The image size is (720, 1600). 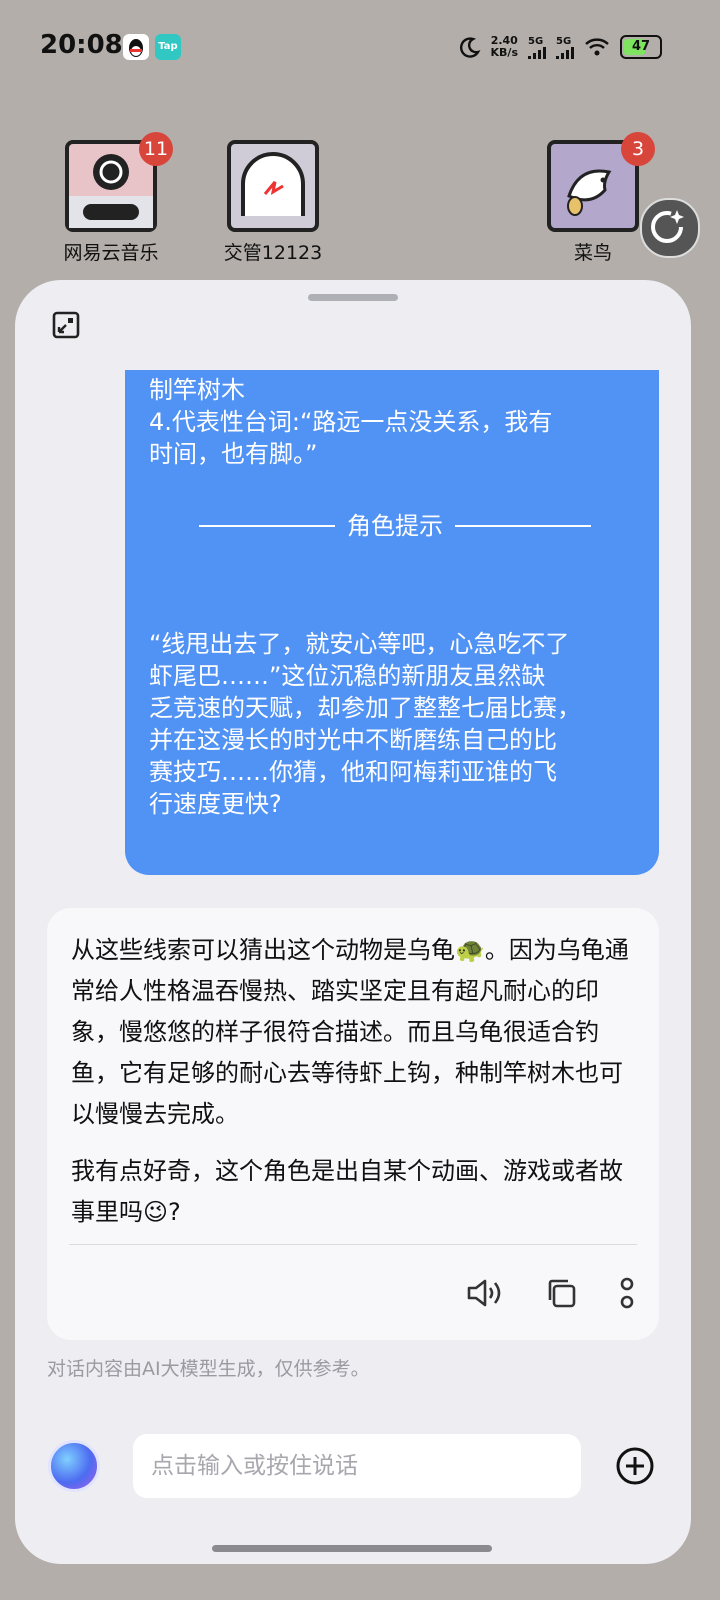 What do you see at coordinates (635, 1466) in the screenshot?
I see `add-button` at bounding box center [635, 1466].